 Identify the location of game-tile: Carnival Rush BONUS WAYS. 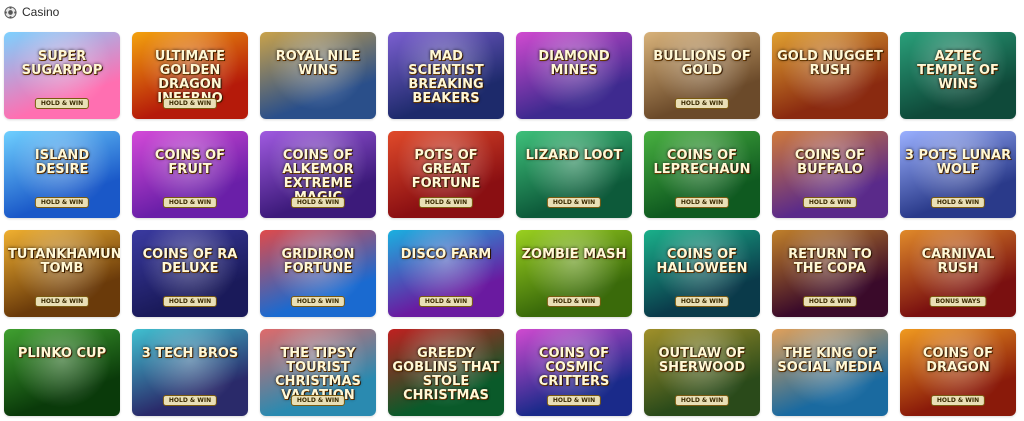
(958, 273).